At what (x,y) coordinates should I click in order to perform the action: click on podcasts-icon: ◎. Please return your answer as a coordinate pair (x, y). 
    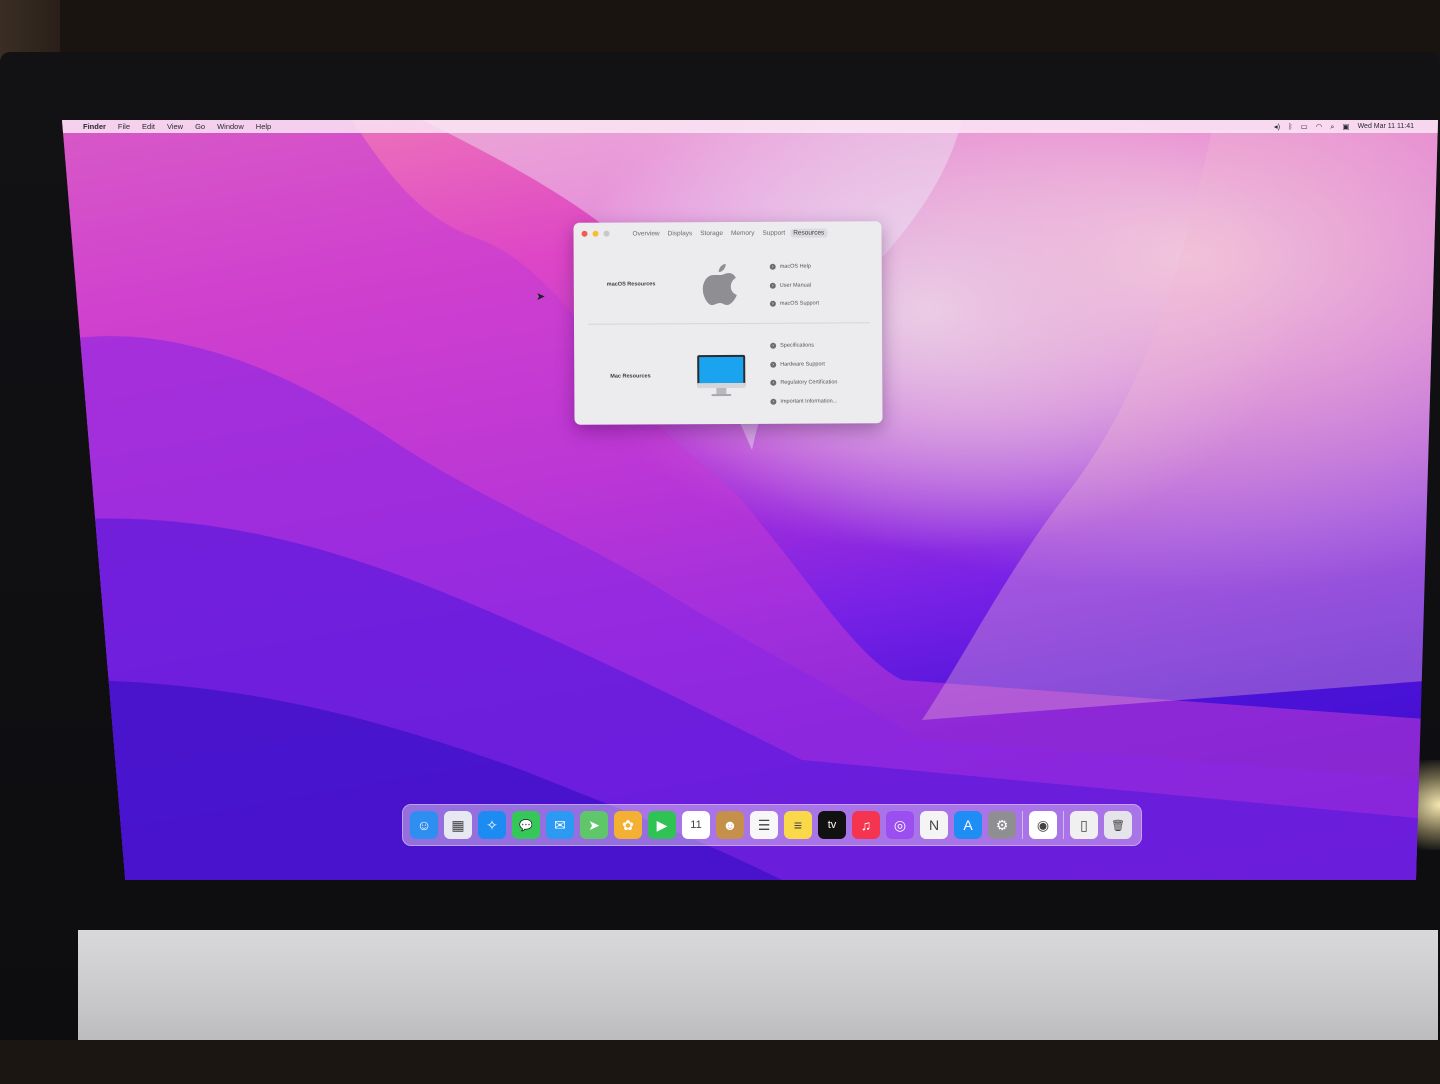
    Looking at the image, I should click on (900, 825).